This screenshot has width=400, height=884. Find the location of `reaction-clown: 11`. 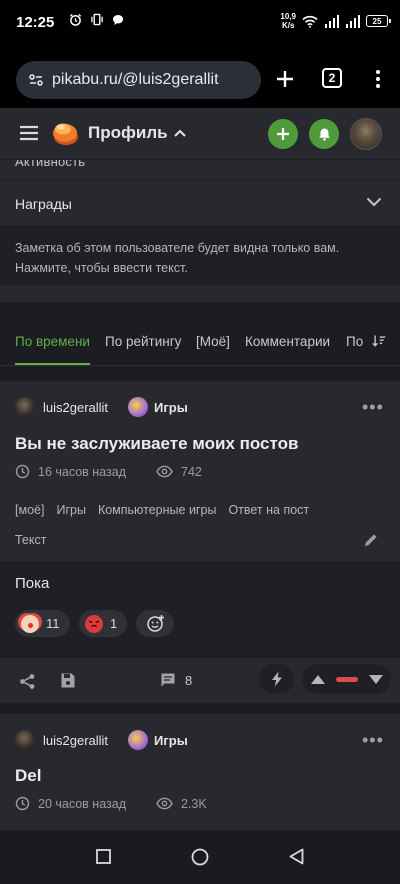

reaction-clown: 11 is located at coordinates (42, 623).